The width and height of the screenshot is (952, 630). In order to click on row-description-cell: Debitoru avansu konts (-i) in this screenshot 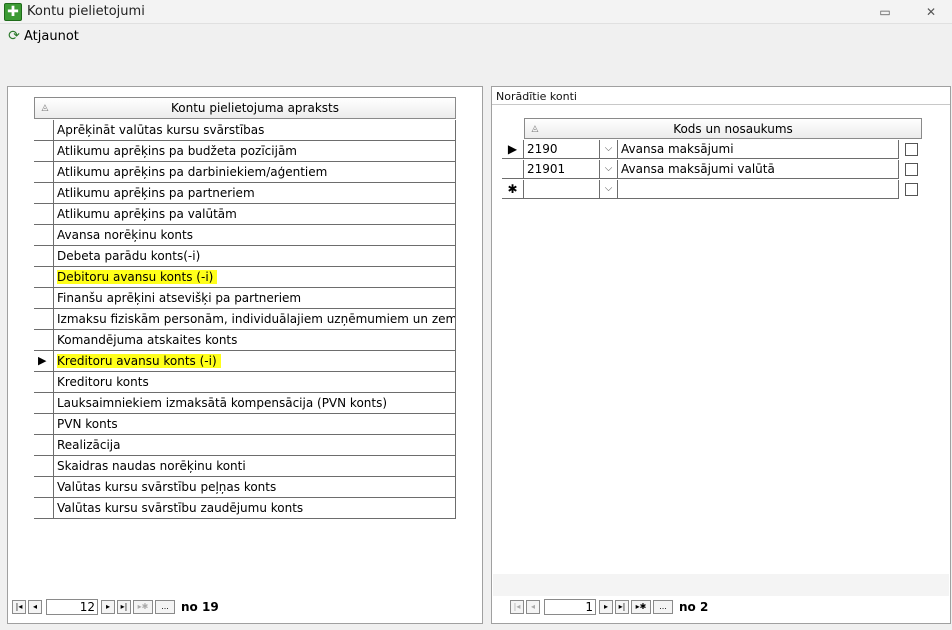, I will do `click(255, 277)`.